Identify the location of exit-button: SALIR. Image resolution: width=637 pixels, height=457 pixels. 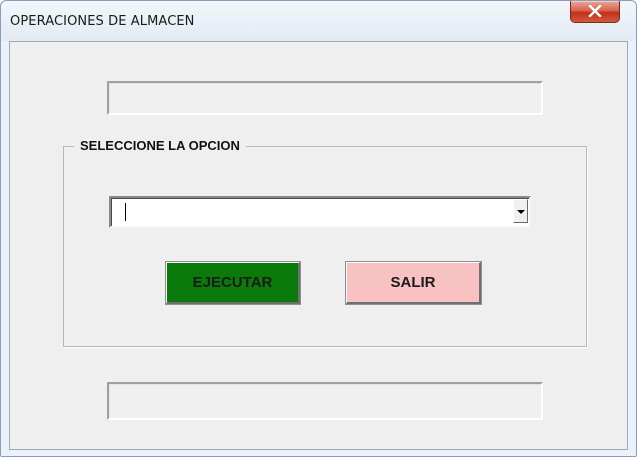
(413, 283).